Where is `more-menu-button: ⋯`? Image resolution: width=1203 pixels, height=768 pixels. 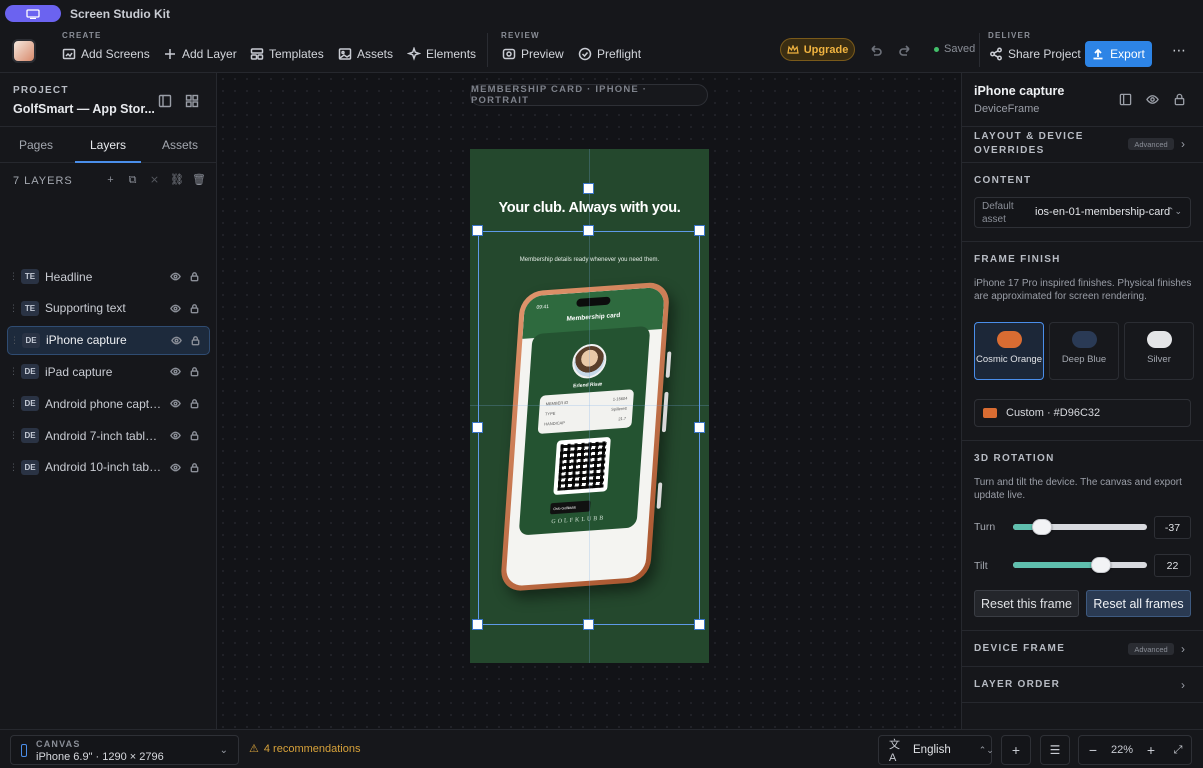
more-menu-button: ⋯ is located at coordinates (1179, 50).